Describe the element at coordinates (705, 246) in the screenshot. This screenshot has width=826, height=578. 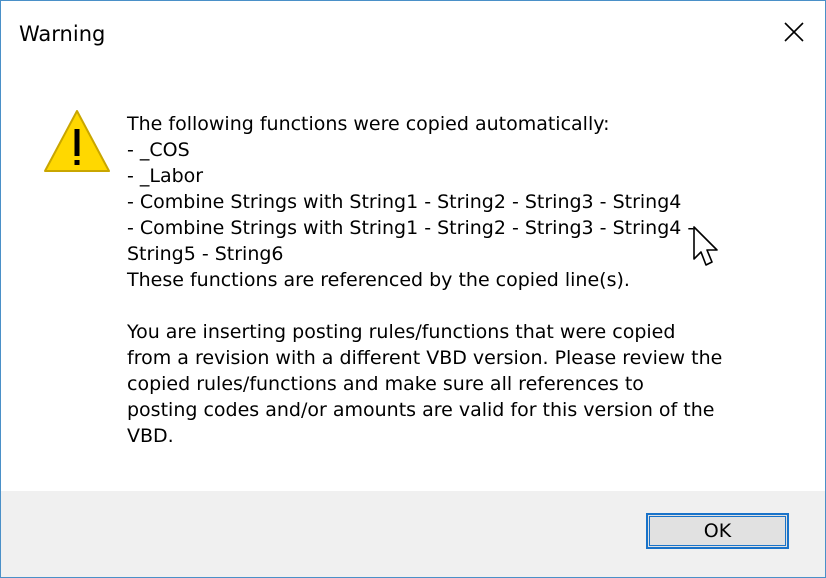
I see `mouse-pointer-icon` at that location.